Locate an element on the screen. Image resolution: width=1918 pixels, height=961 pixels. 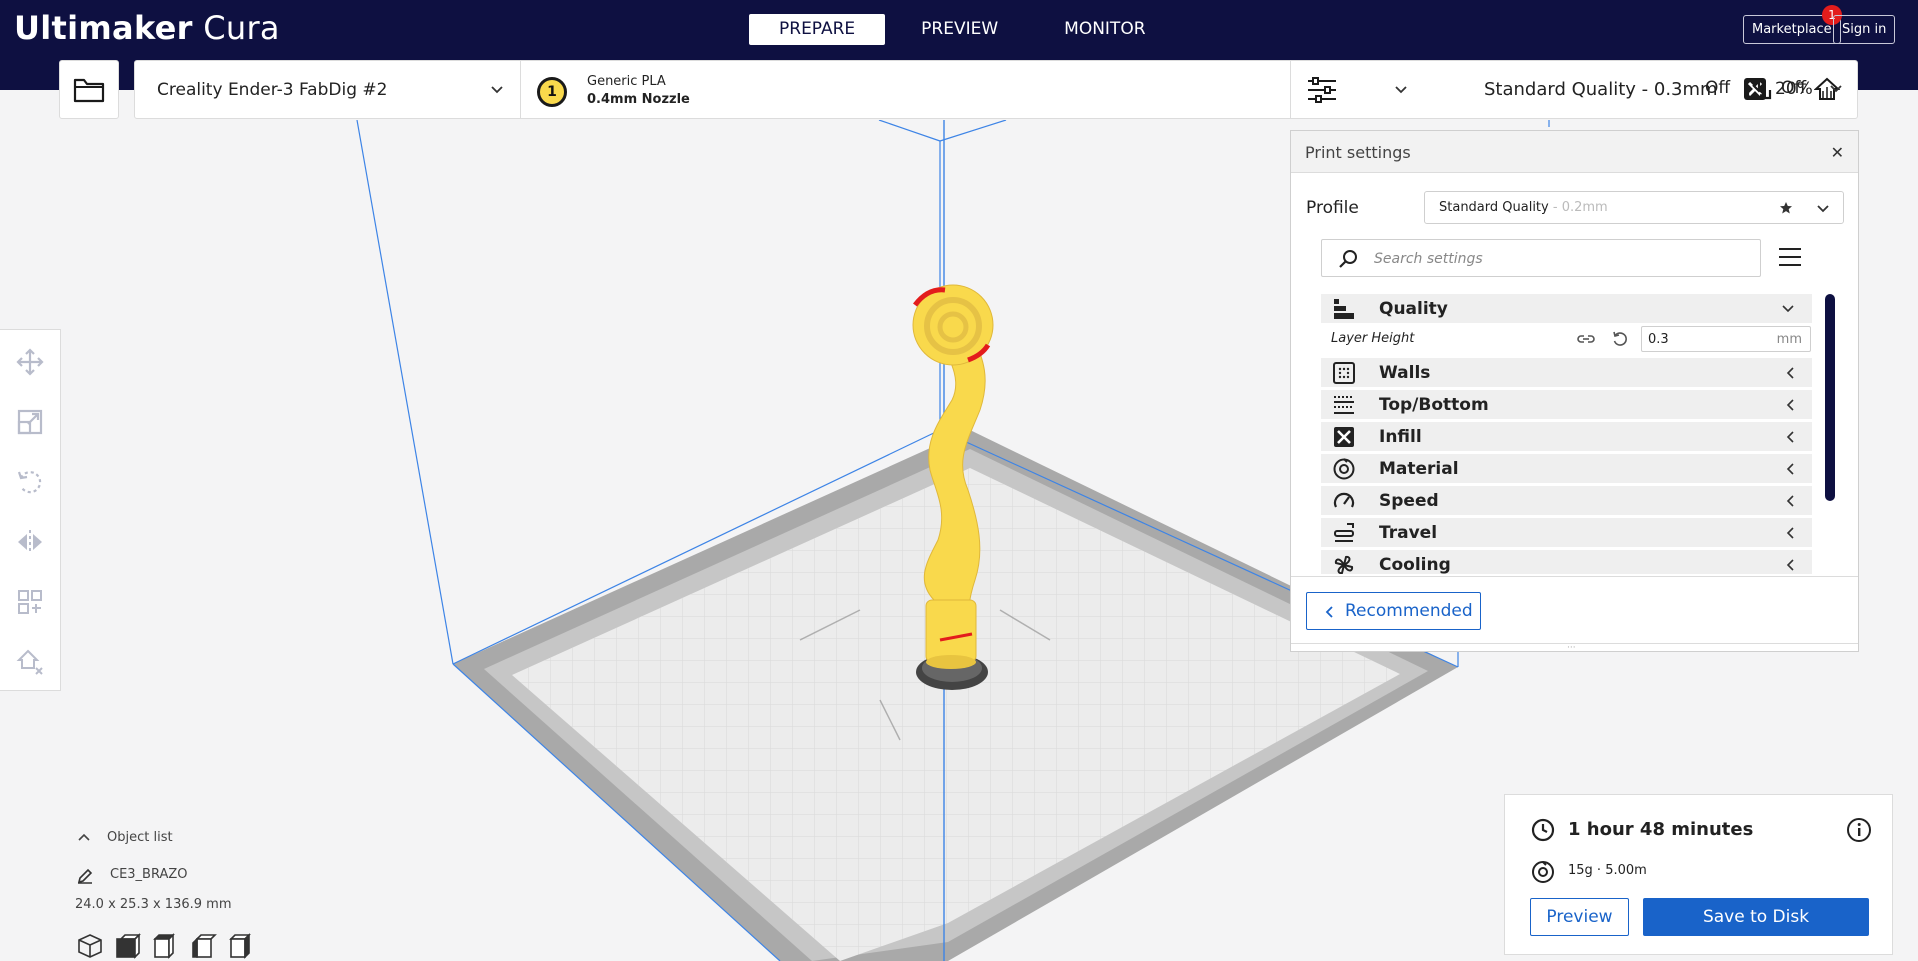
category-cooling-label: Cooling is located at coordinates (1415, 564).